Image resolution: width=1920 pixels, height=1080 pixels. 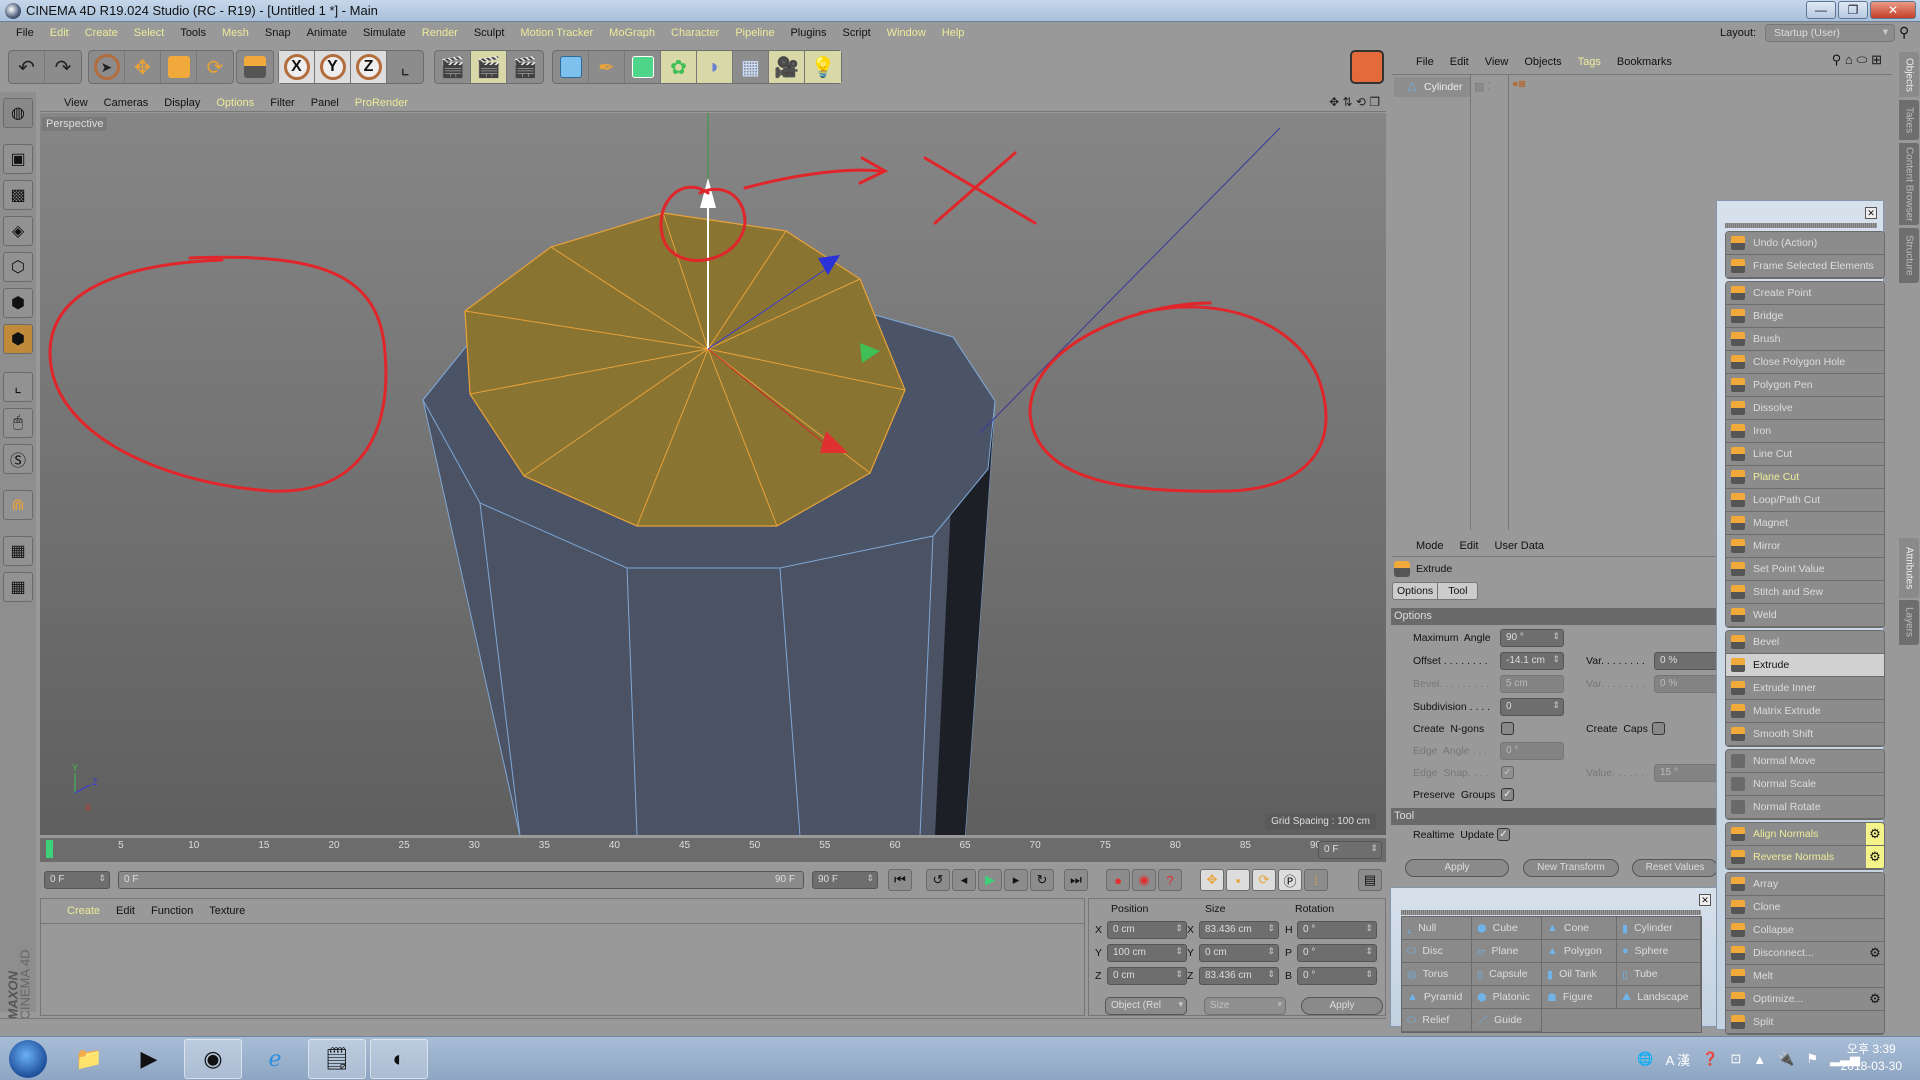 I want to click on primitive-tube: ▯ Tube, so click(x=1659, y=974).